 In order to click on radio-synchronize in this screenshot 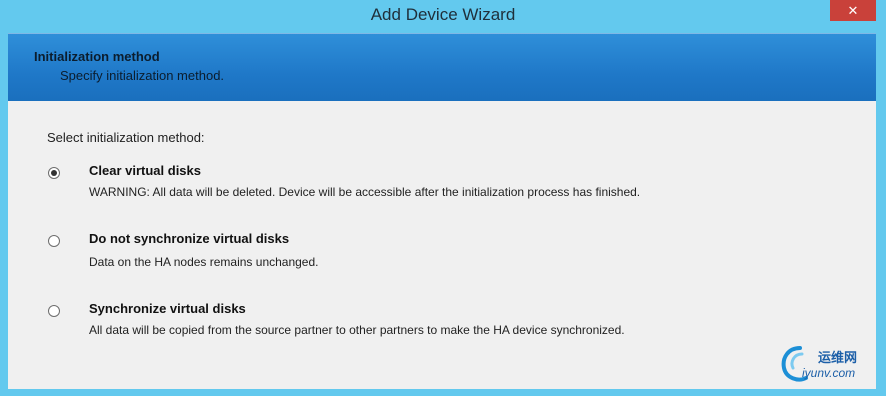, I will do `click(54, 311)`.